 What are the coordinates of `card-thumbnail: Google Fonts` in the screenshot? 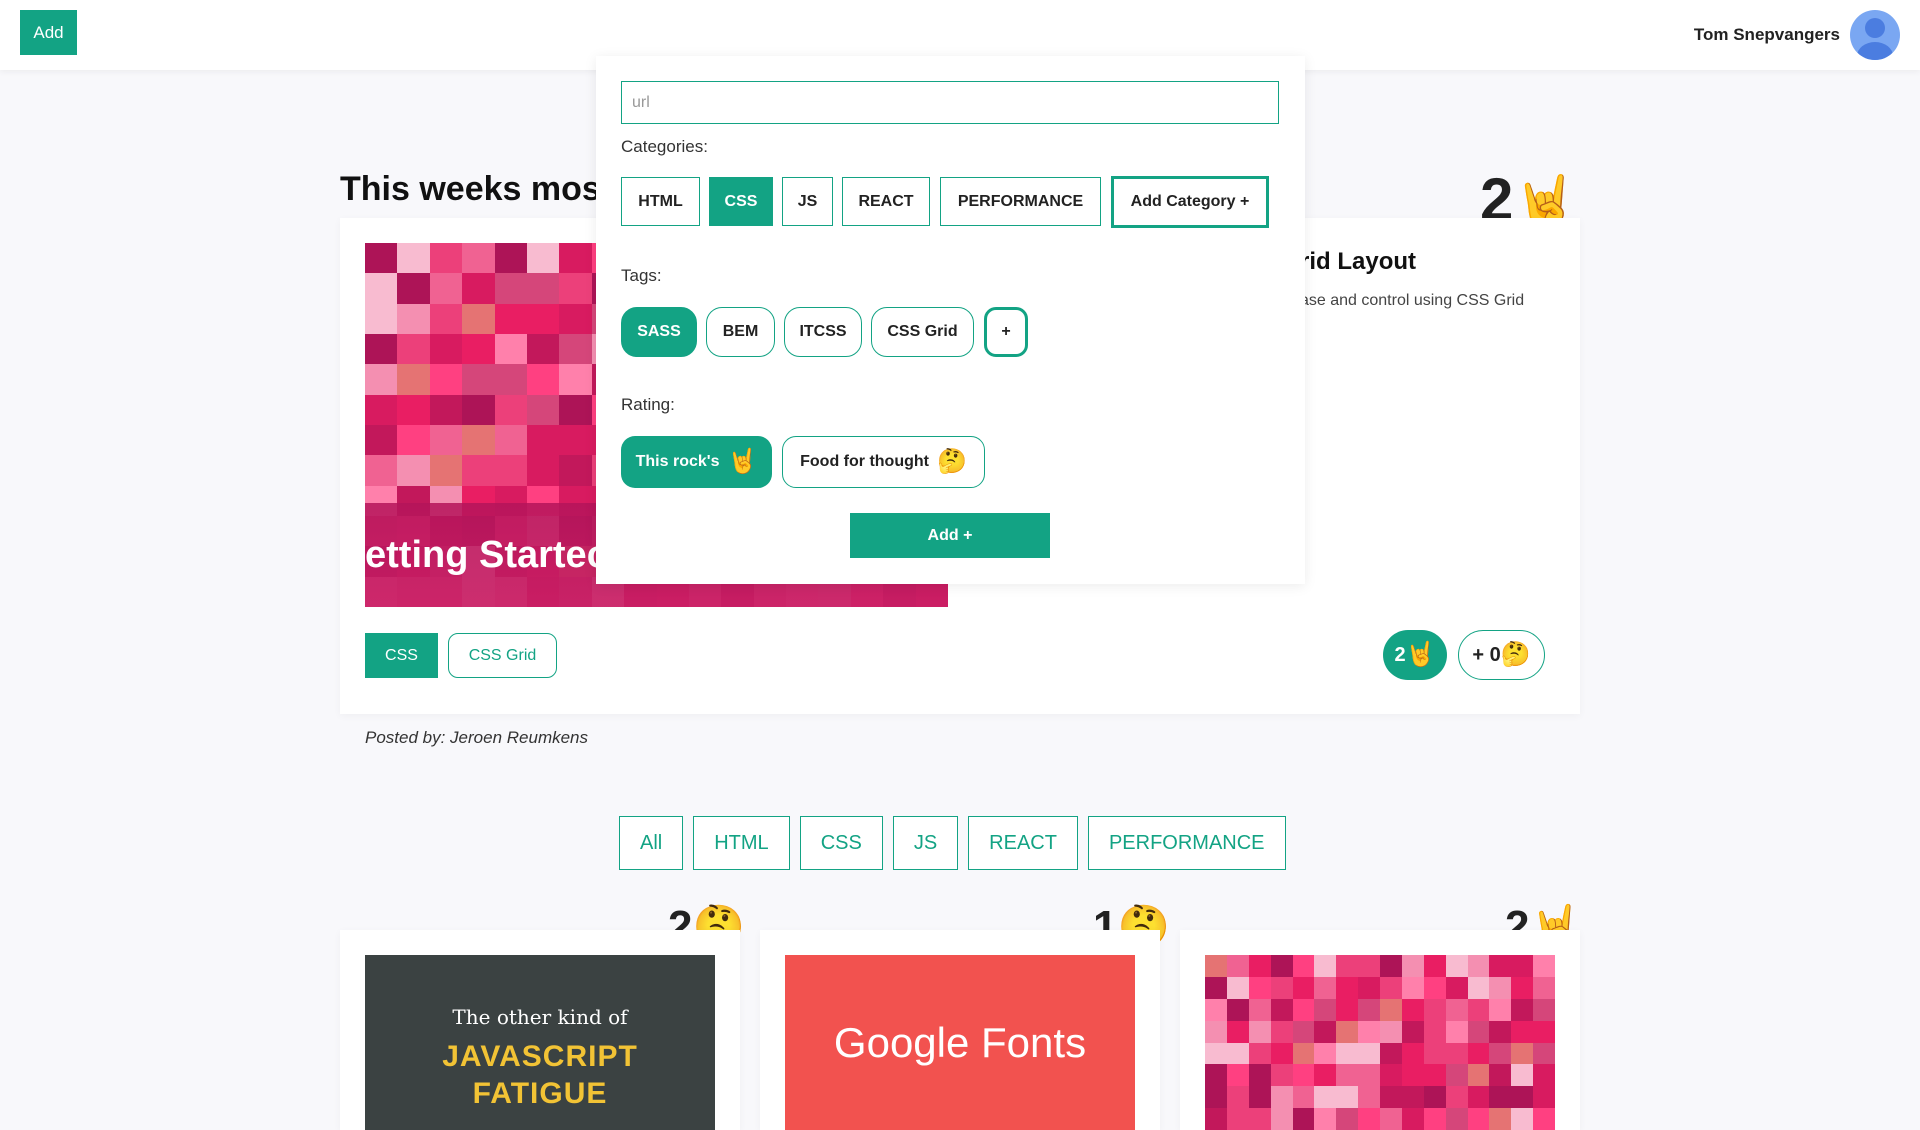 It's located at (960, 1042).